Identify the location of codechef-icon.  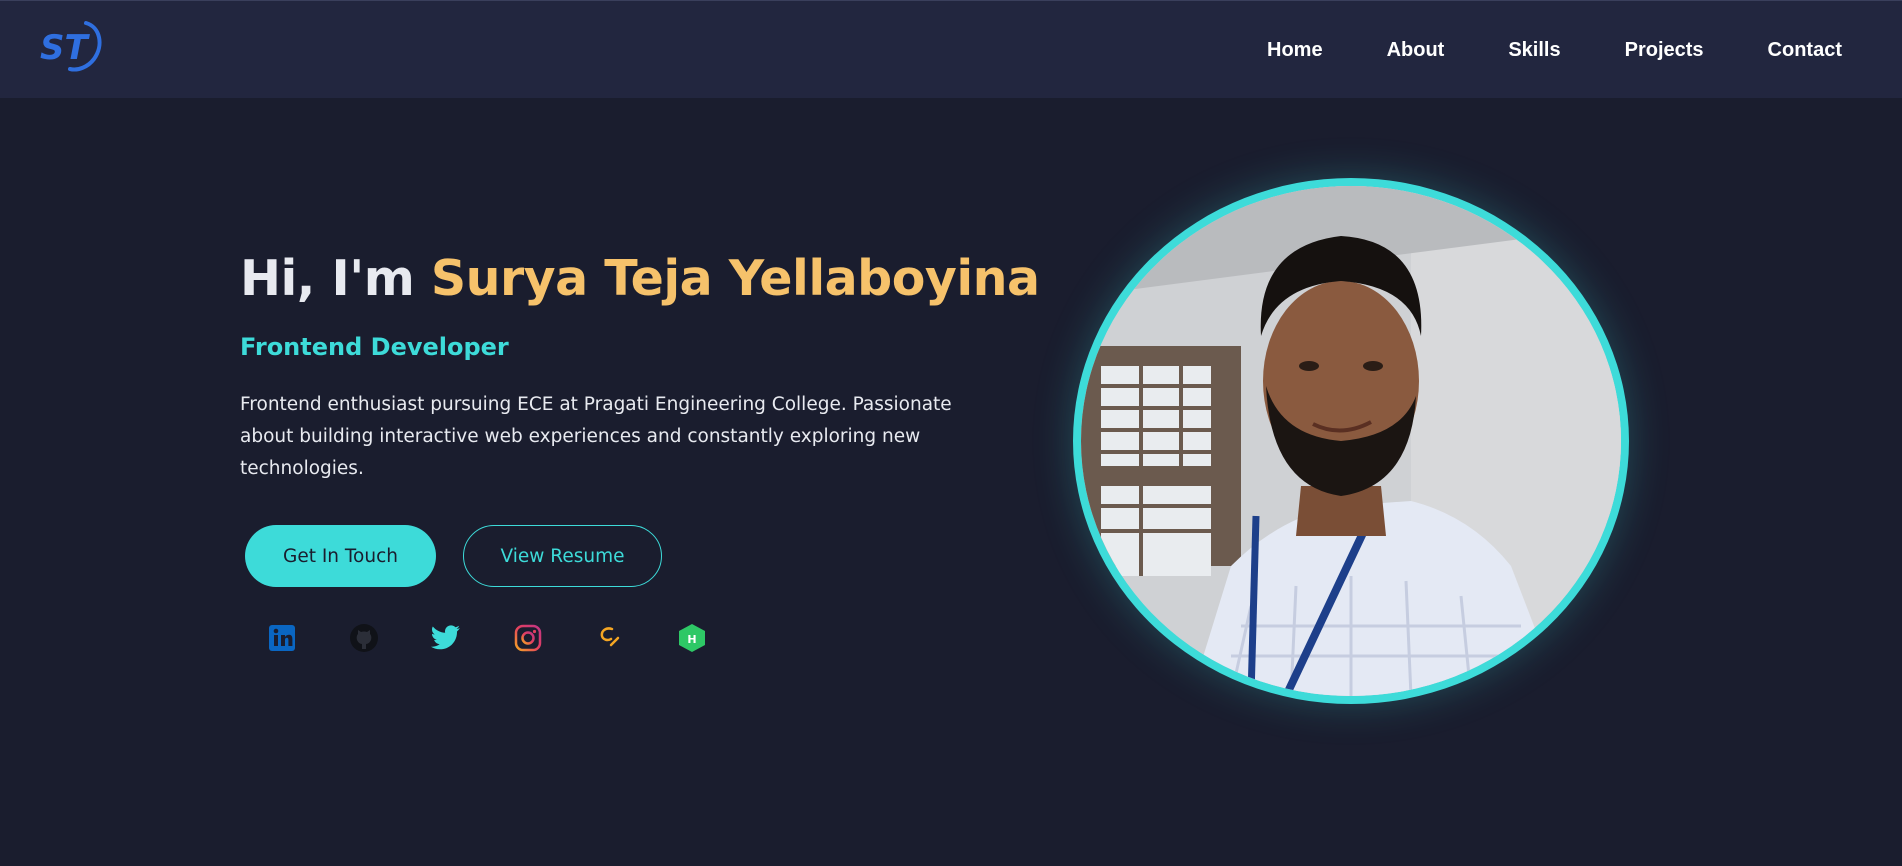
(610, 637).